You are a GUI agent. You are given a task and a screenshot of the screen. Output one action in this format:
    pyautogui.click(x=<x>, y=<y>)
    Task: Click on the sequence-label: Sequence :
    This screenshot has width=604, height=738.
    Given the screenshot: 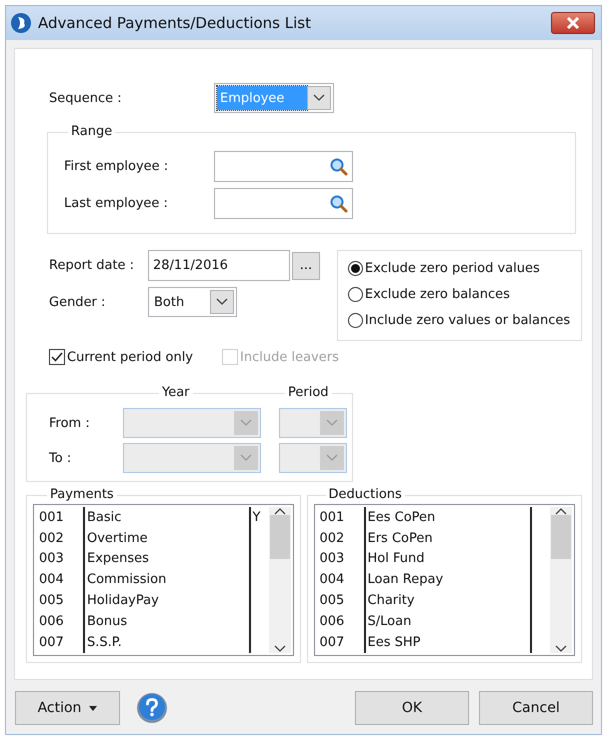 What is the action you would take?
    pyautogui.click(x=86, y=98)
    